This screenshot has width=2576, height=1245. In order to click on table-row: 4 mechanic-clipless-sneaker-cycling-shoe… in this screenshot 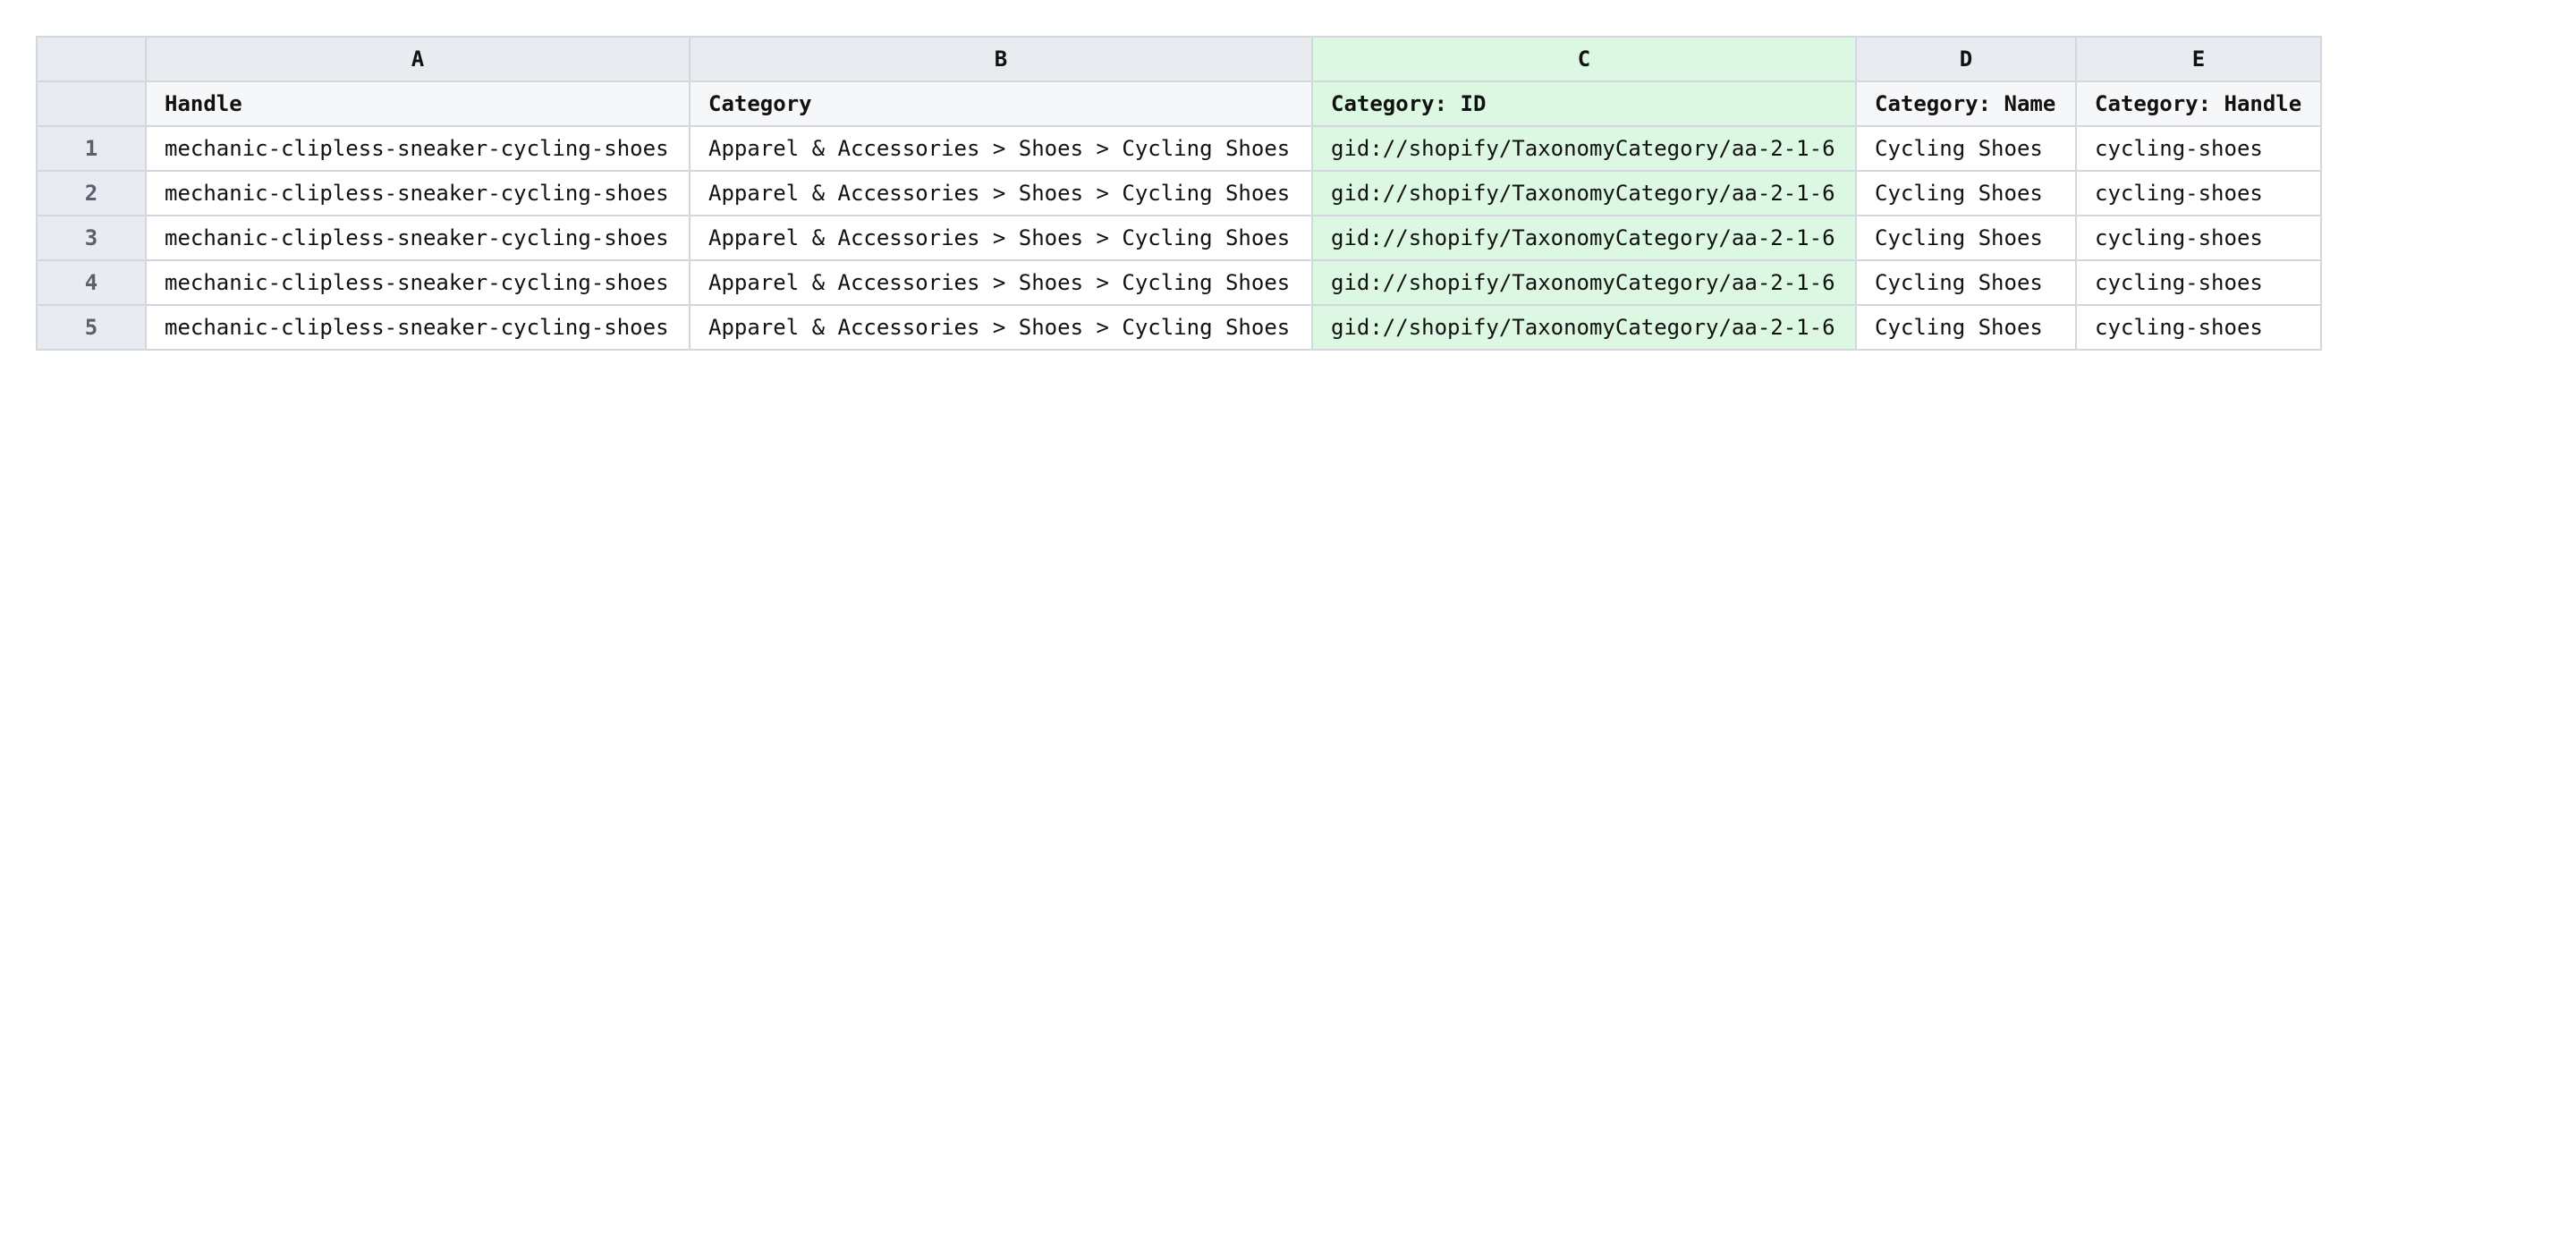, I will do `click(1179, 283)`.